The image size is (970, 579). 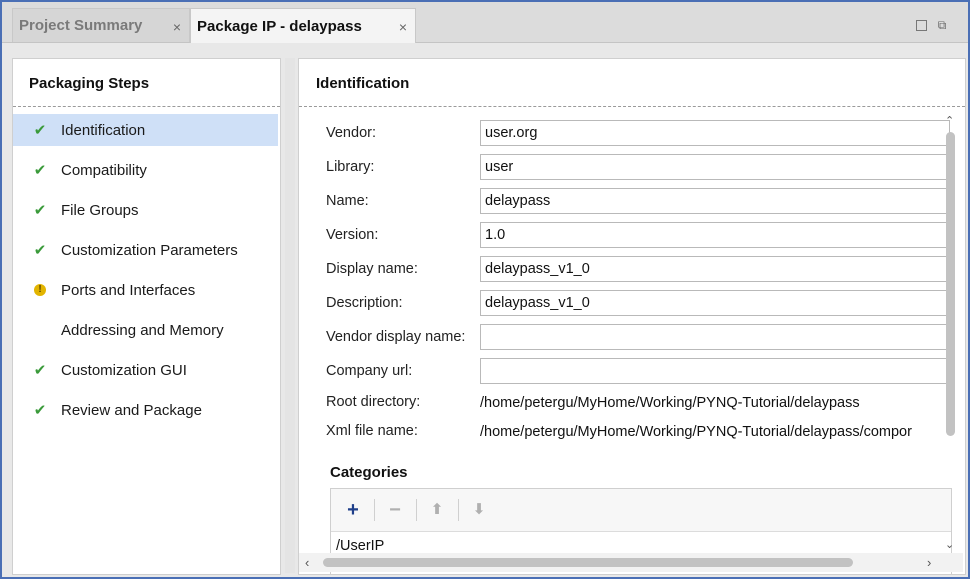 I want to click on step-customization-parameters: ✔ Customization Parameters, so click(x=145, y=250).